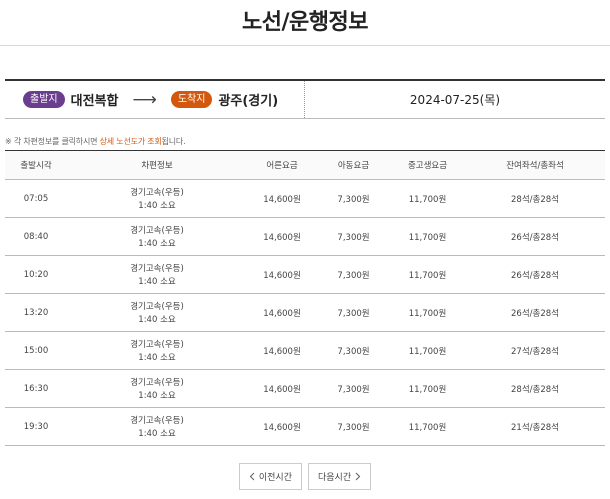  Describe the element at coordinates (535, 166) in the screenshot. I see `header-seats: 잔여좌석/총좌석` at that location.